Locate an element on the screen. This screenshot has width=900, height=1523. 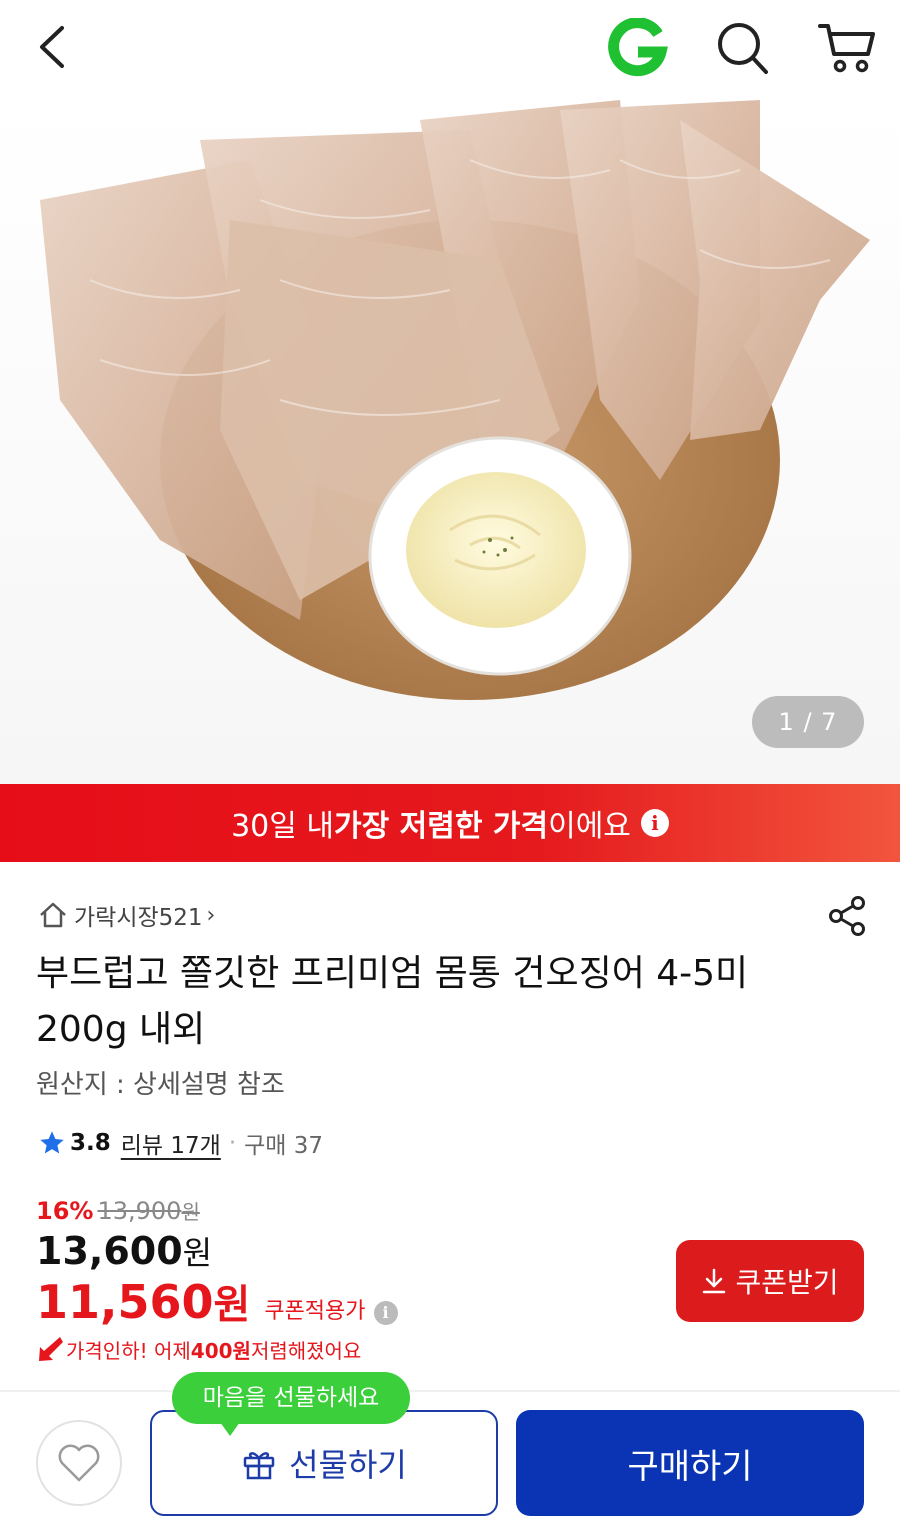
gift-button: 선물하기 is located at coordinates (324, 1463).